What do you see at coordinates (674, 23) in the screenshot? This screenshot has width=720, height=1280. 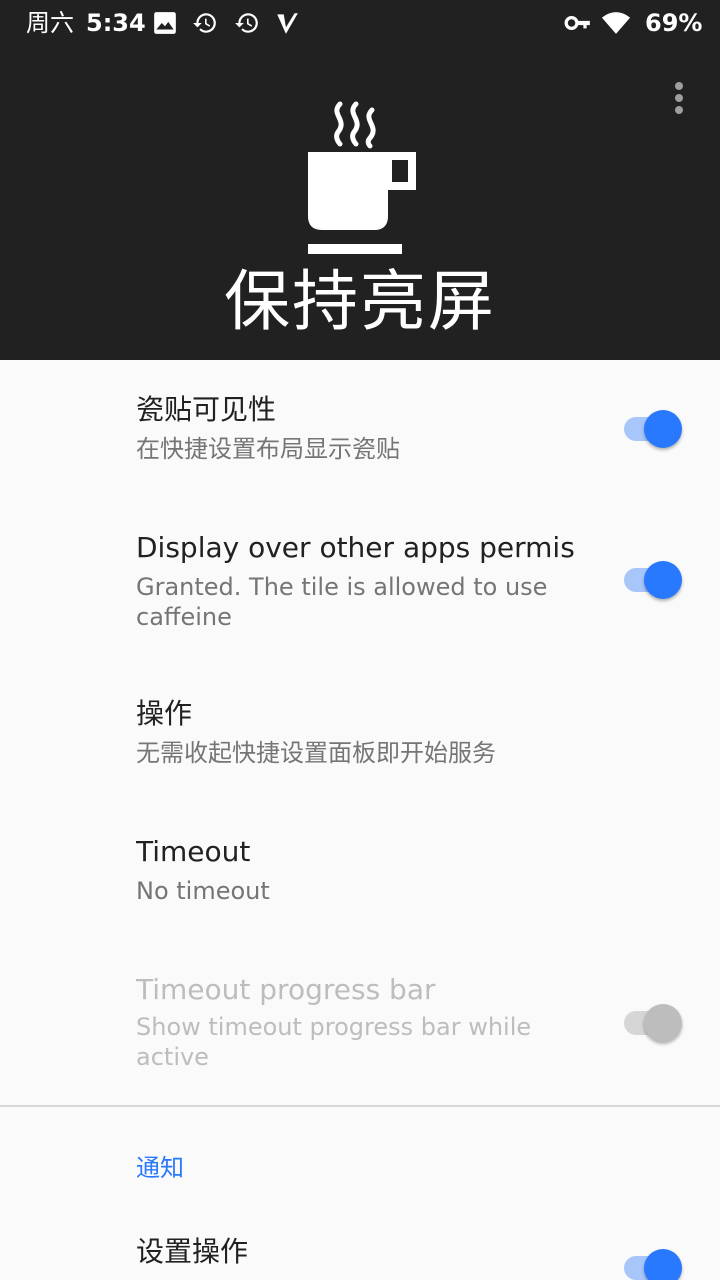 I see `battery-level: 69%` at bounding box center [674, 23].